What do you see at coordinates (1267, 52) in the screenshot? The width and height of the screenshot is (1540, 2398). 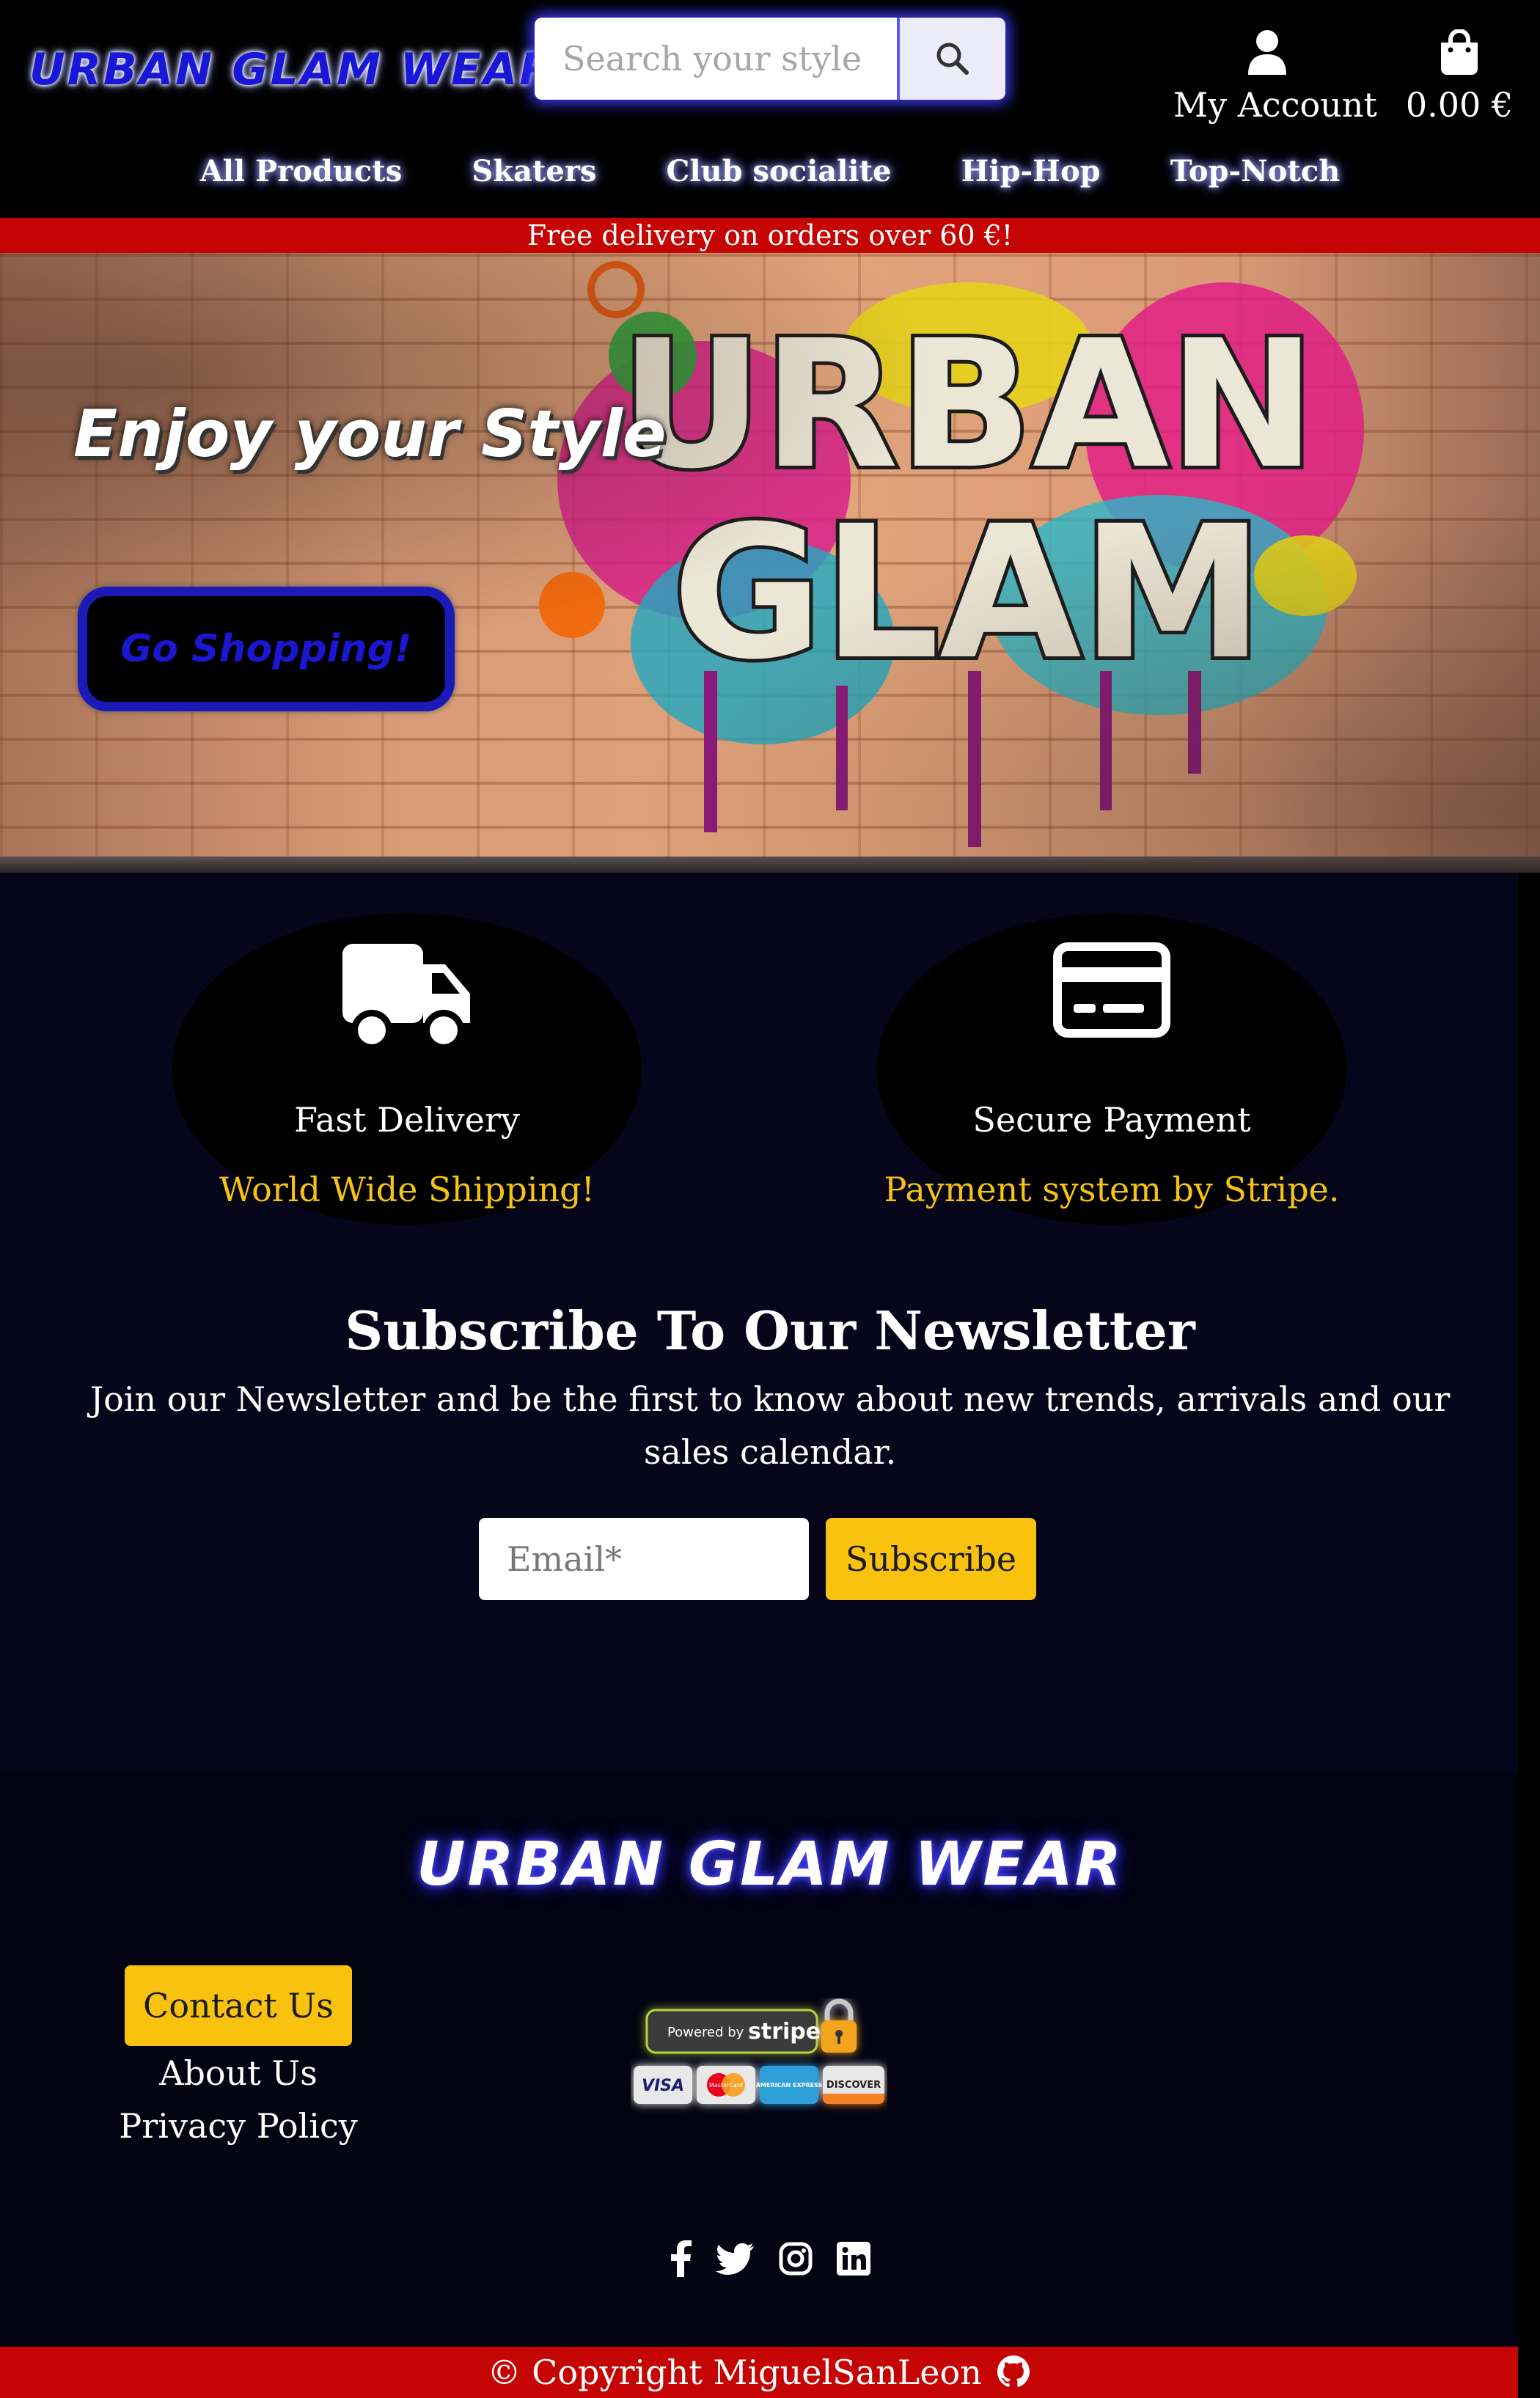 I see `user-icon` at bounding box center [1267, 52].